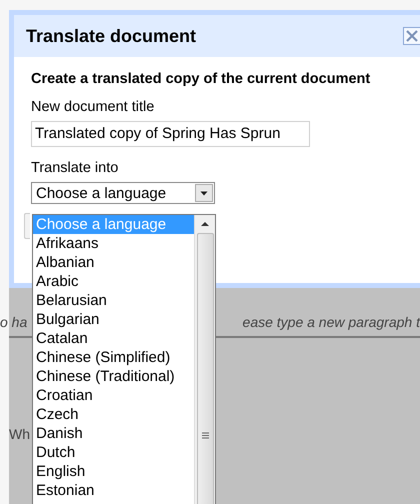 The height and width of the screenshot is (504, 420). I want to click on field-label: New document title, so click(92, 107).